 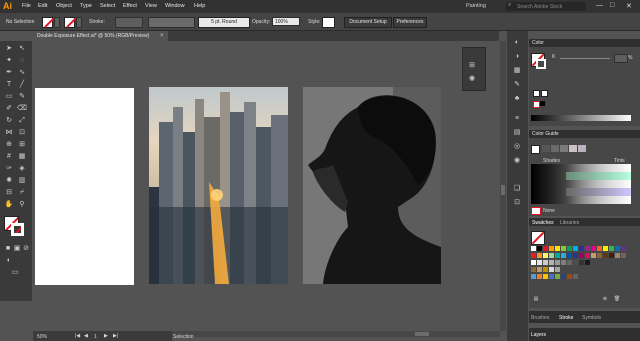 What do you see at coordinates (107, 6) in the screenshot?
I see `menu-select: Select` at bounding box center [107, 6].